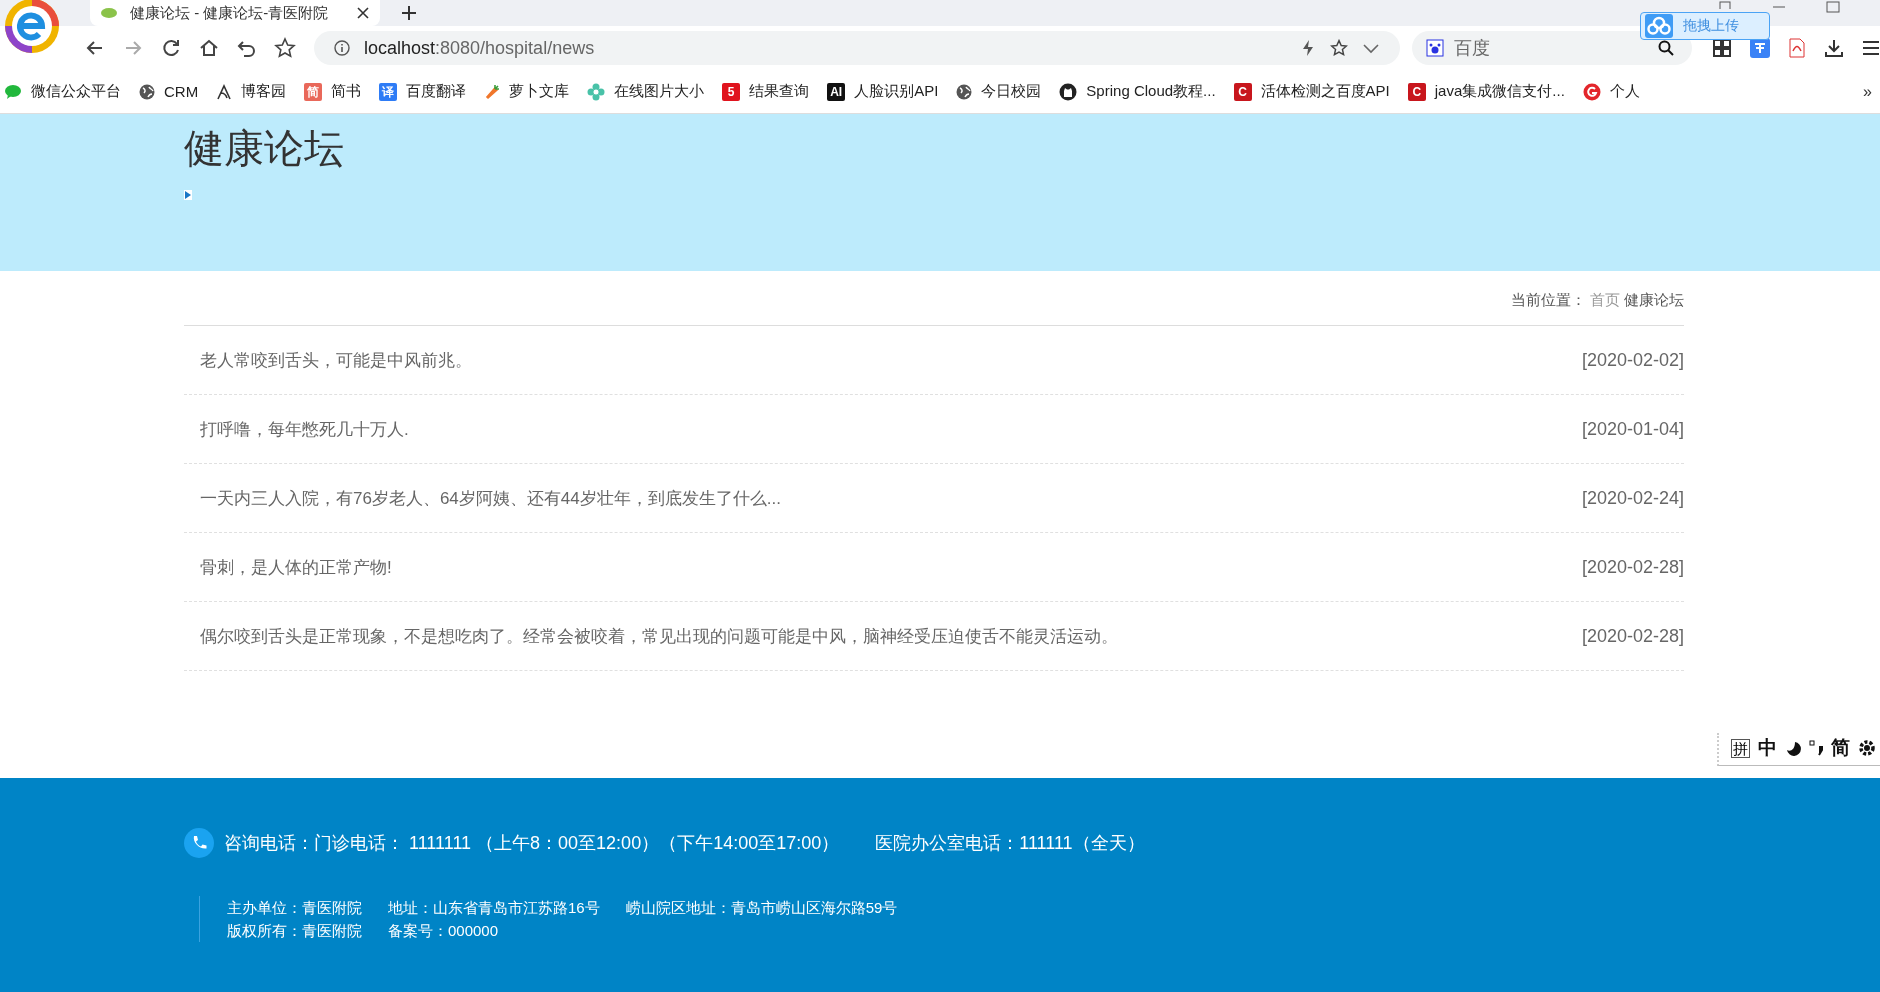  I want to click on phone-icon, so click(199, 843).